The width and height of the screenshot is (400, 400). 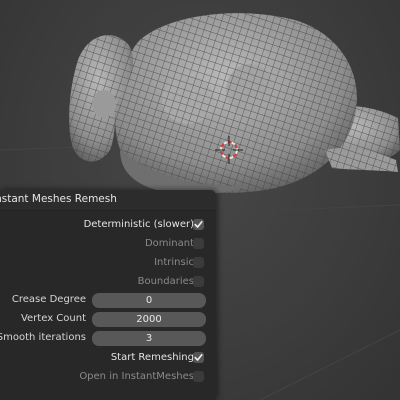 I want to click on dominant-checkbox, so click(x=198, y=243).